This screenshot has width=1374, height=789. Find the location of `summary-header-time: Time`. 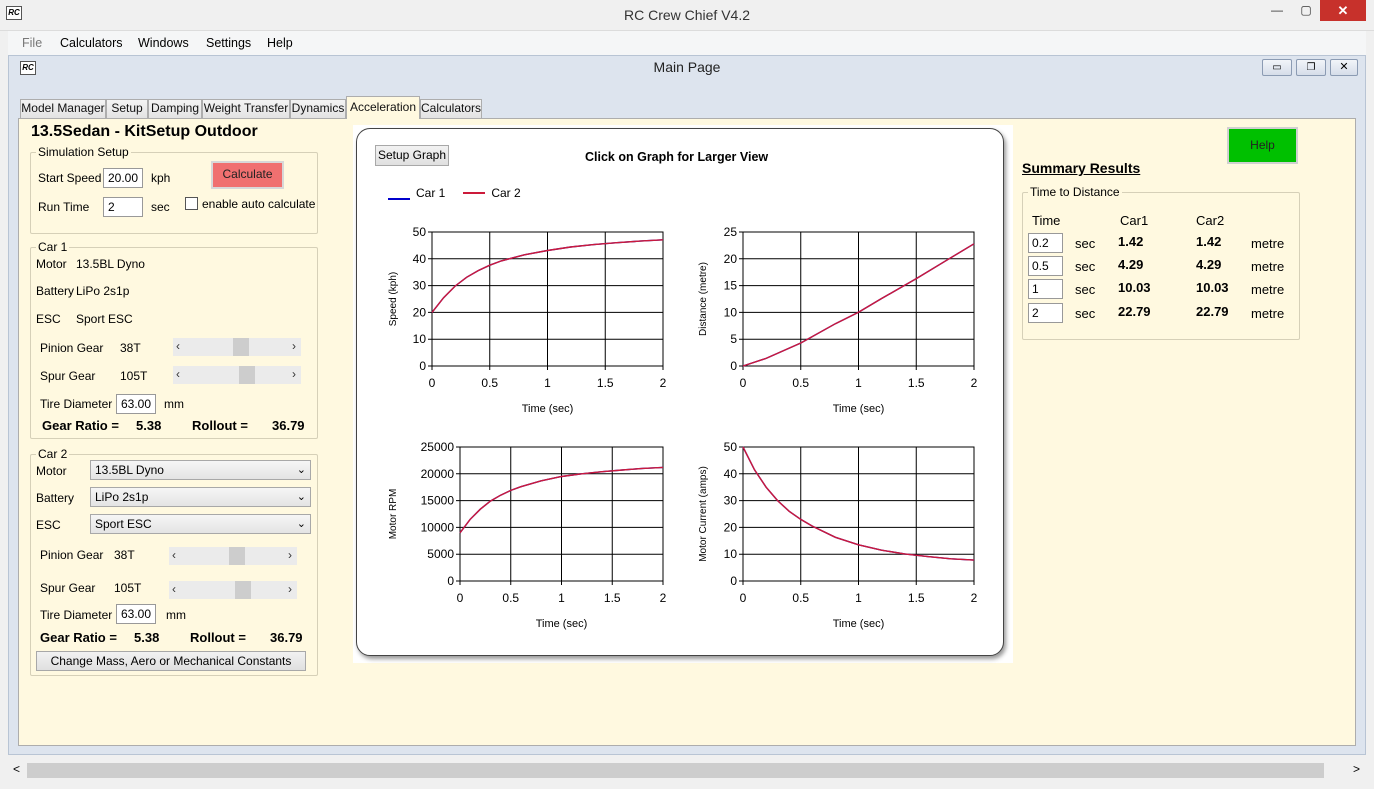

summary-header-time: Time is located at coordinates (1046, 220).